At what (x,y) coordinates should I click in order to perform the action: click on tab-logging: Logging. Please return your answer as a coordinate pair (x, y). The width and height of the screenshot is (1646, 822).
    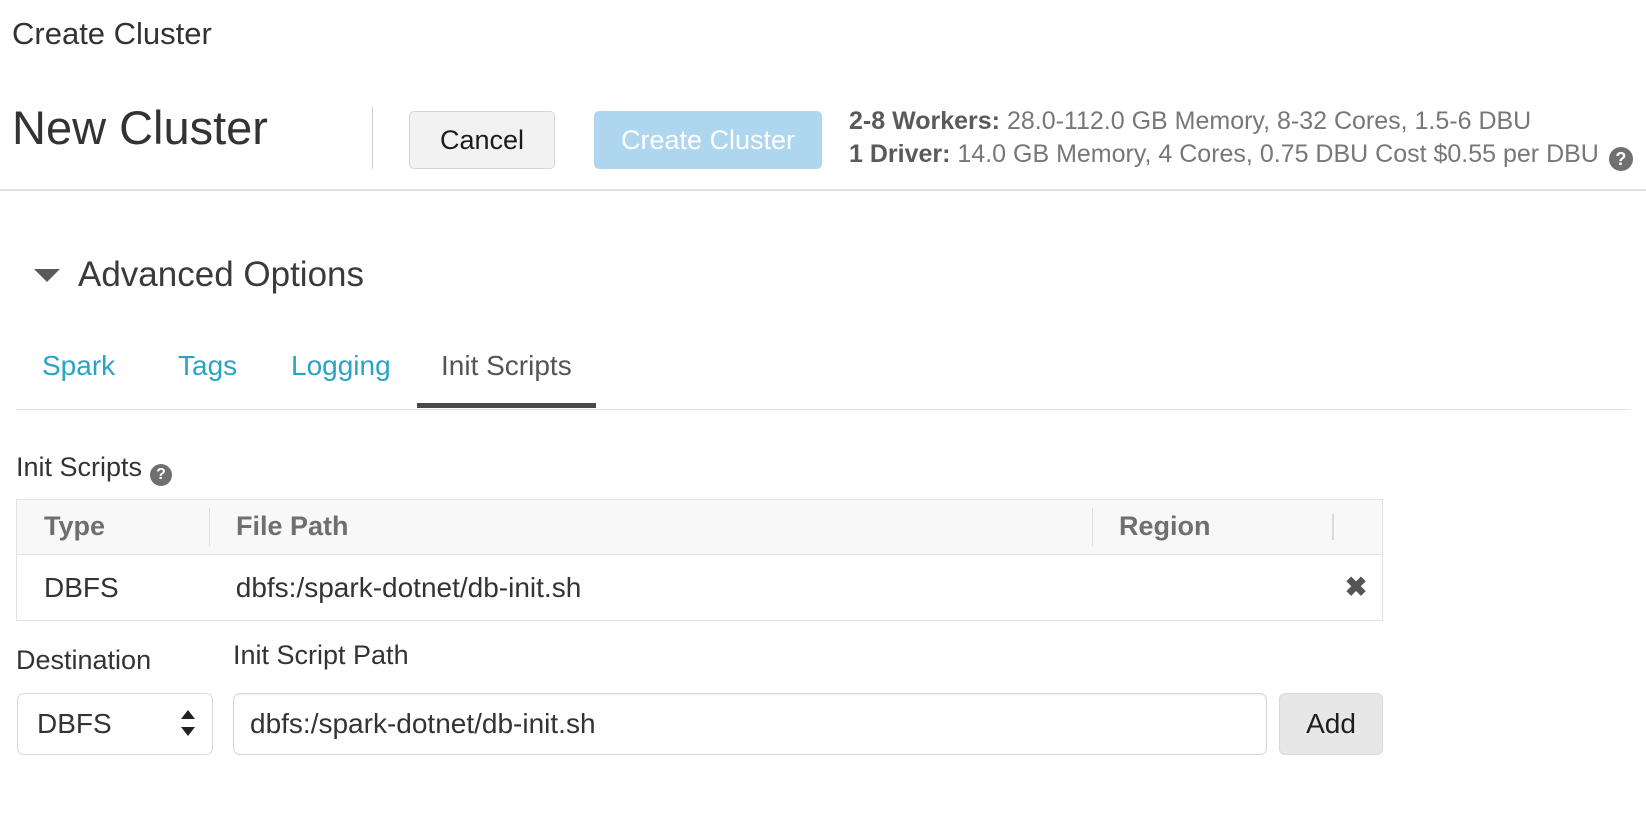
    Looking at the image, I should click on (341, 375).